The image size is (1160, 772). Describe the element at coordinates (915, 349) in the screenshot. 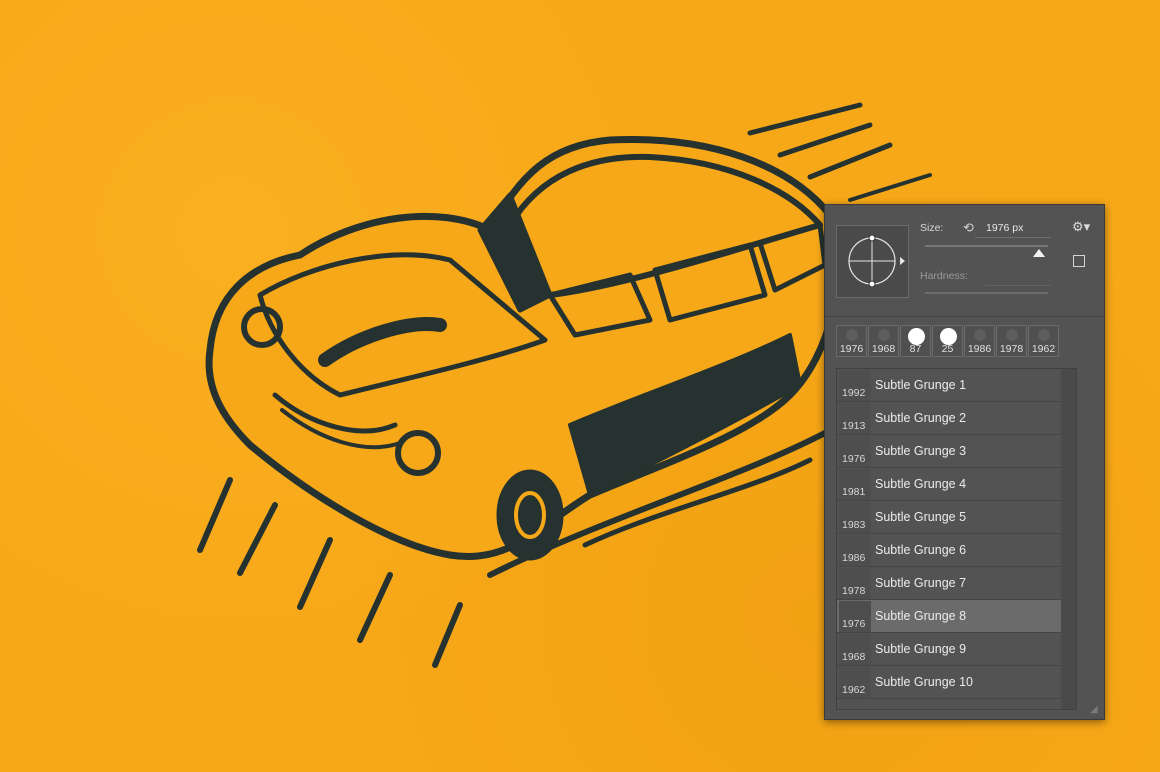

I see `recent-brush-size: 87` at that location.